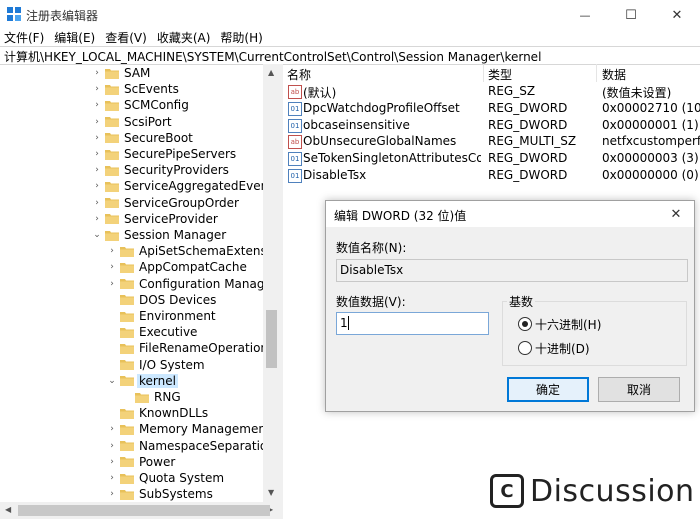  I want to click on menu-view: 查看(V), so click(126, 38).